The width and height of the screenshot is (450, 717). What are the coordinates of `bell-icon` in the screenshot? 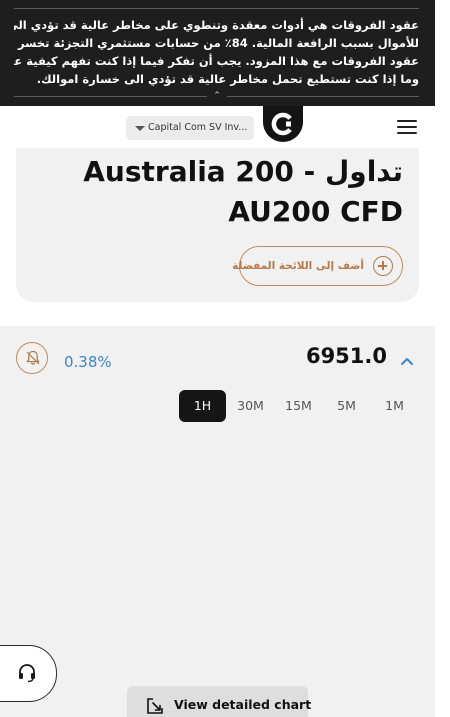 It's located at (33, 357).